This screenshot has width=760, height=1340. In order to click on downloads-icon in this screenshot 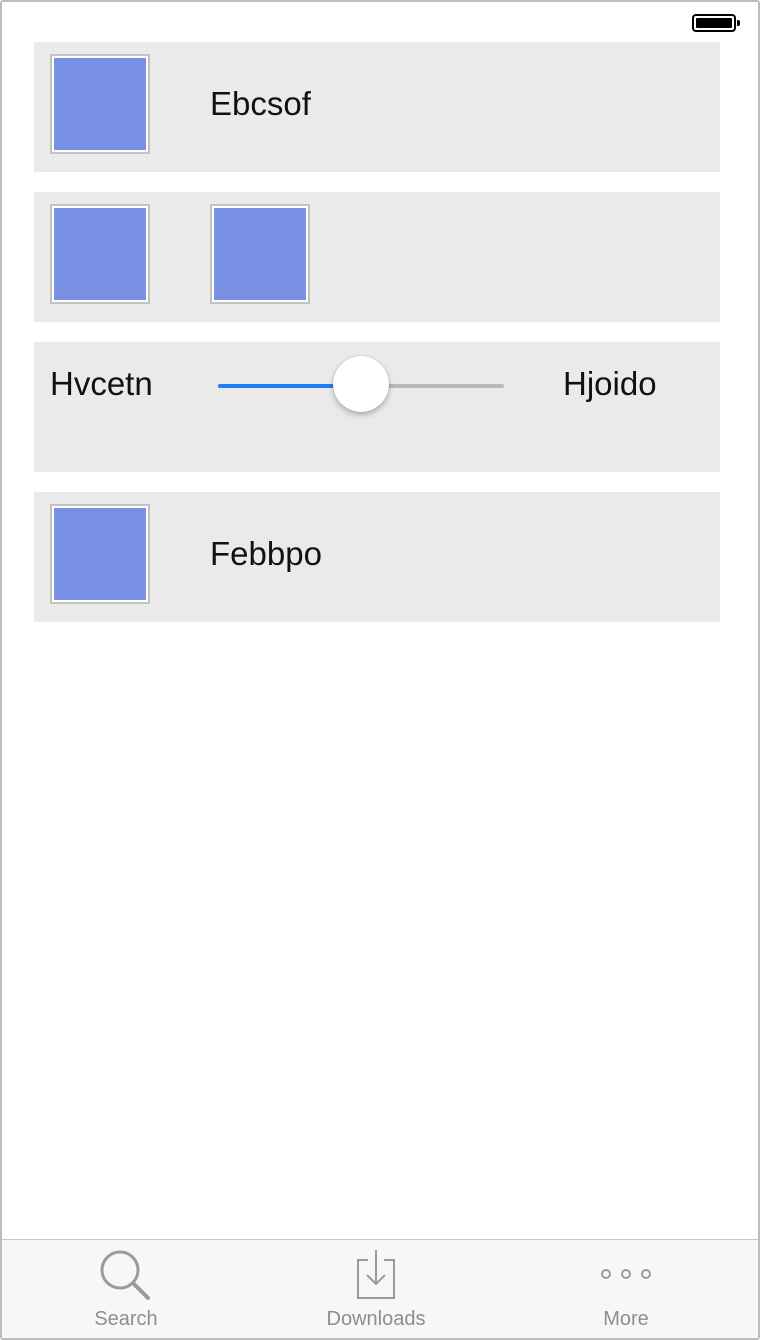, I will do `click(376, 1276)`.